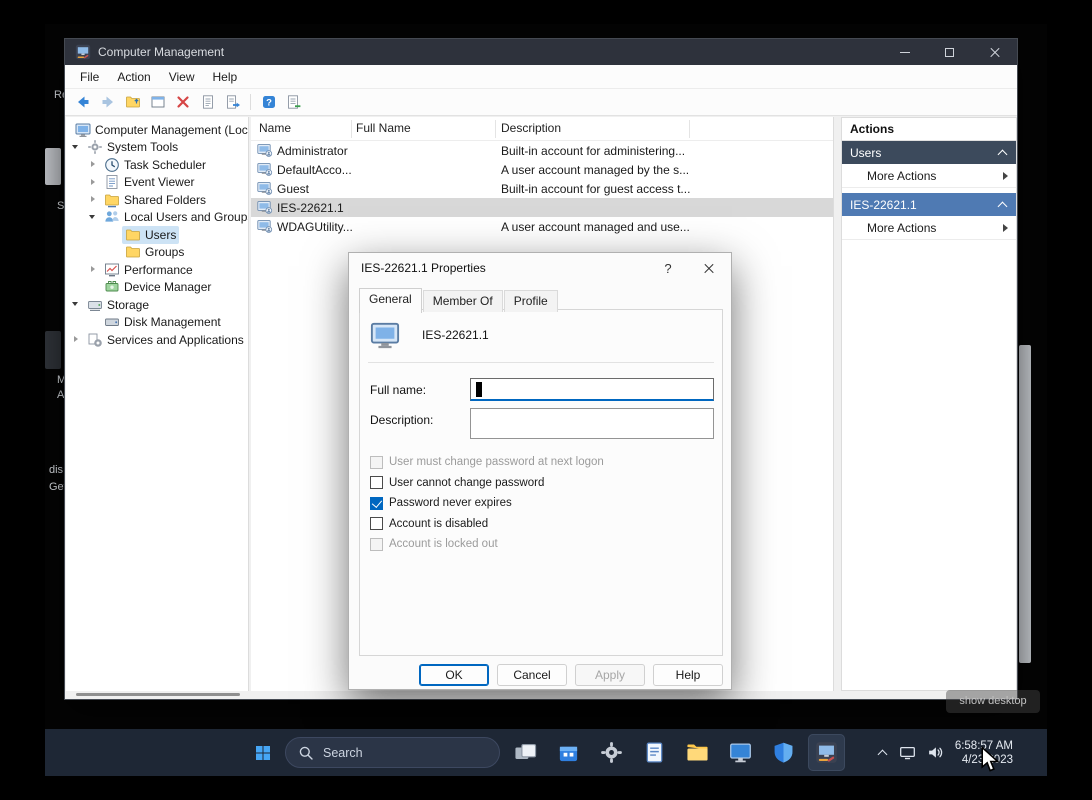  I want to click on column-header-description: Description, so click(531, 128).